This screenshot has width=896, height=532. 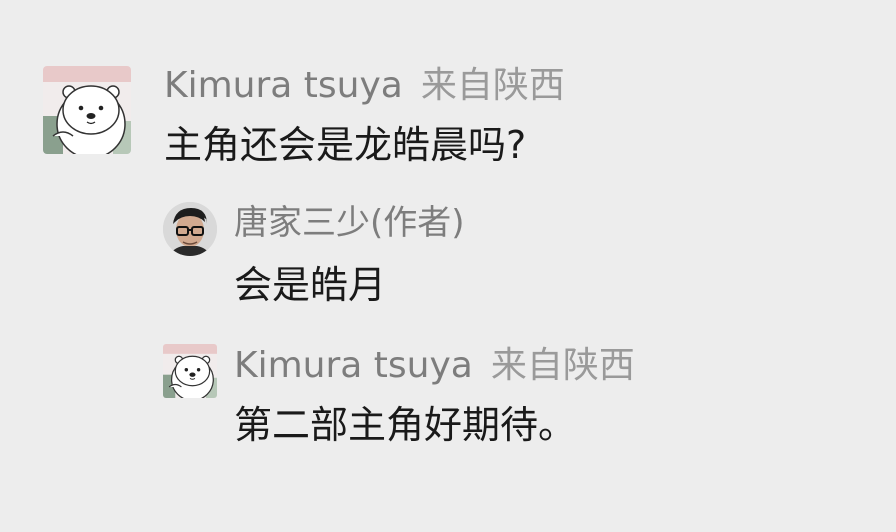 I want to click on comment-text: 主角还会是龙皓晨吗?, so click(x=345, y=145).